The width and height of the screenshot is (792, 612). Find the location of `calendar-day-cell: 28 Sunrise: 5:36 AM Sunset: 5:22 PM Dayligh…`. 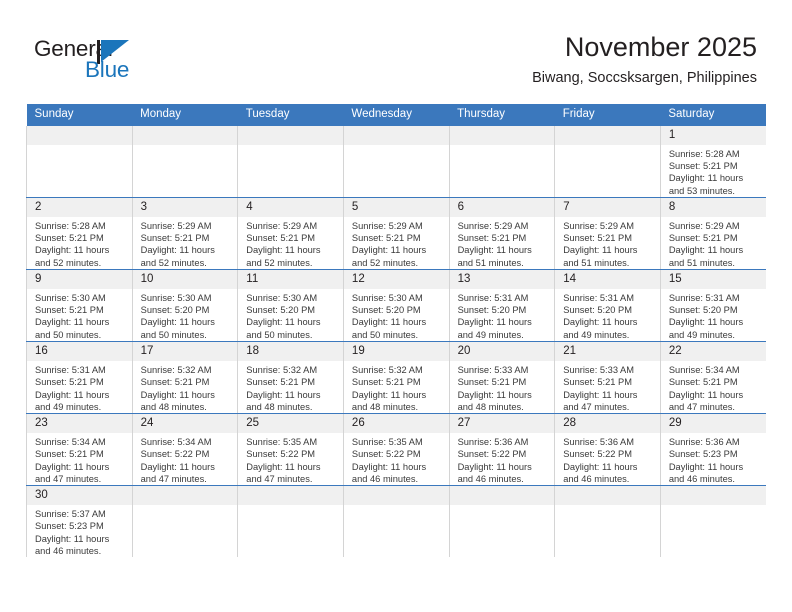

calendar-day-cell: 28 Sunrise: 5:36 AM Sunset: 5:22 PM Dayligh… is located at coordinates (607, 450).